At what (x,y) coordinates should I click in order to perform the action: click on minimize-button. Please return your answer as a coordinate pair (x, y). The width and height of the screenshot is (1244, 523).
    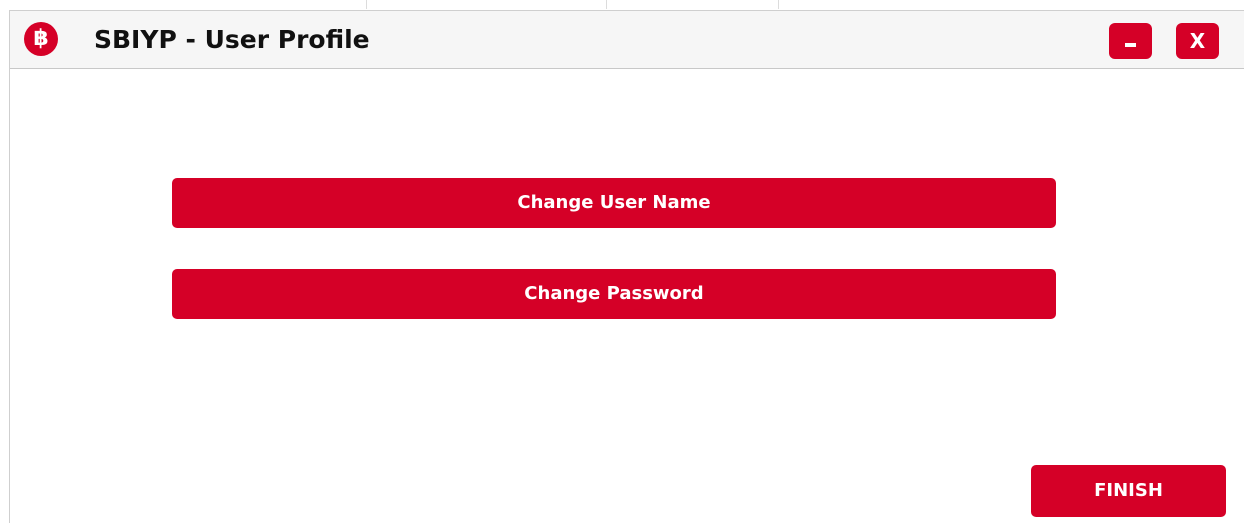
    Looking at the image, I should click on (1130, 41).